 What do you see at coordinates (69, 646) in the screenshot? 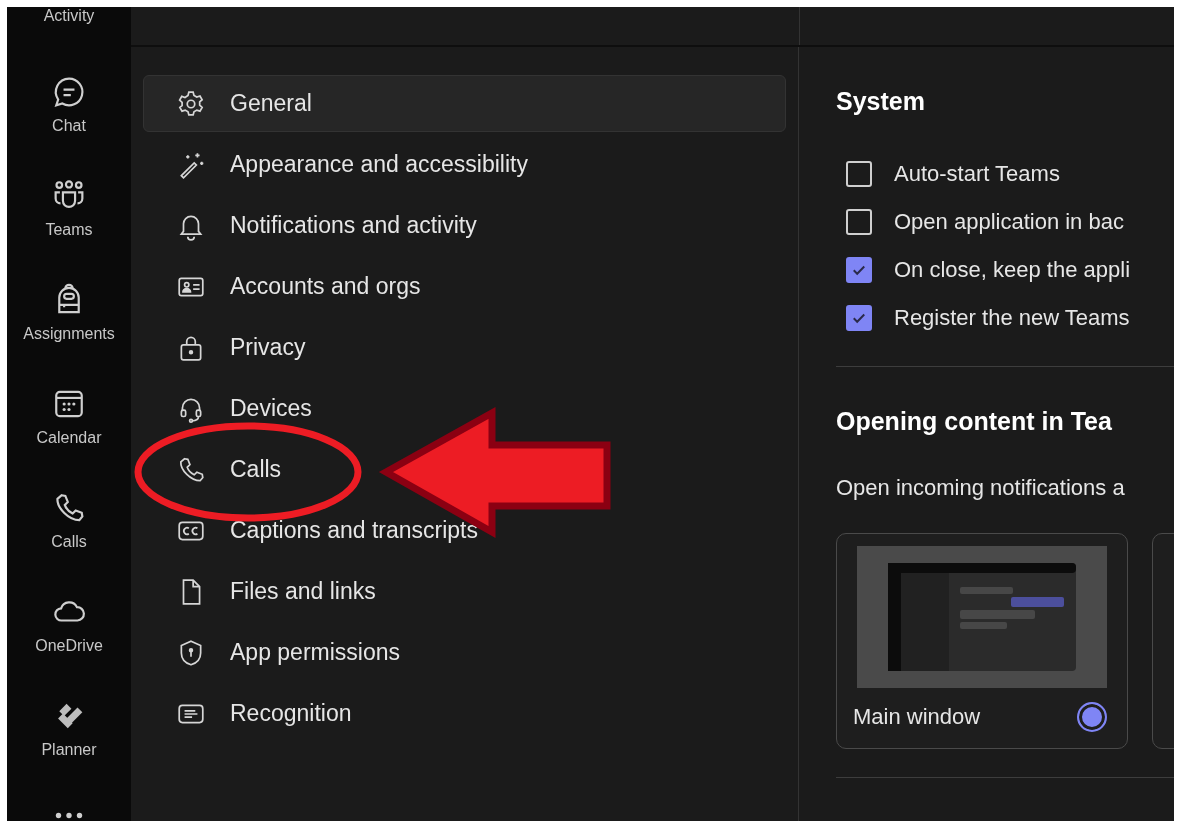
I see `rail-label: OneDrive` at bounding box center [69, 646].